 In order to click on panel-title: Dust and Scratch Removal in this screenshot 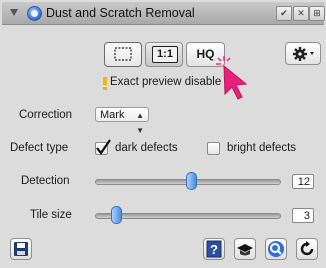, I will do `click(120, 13)`.